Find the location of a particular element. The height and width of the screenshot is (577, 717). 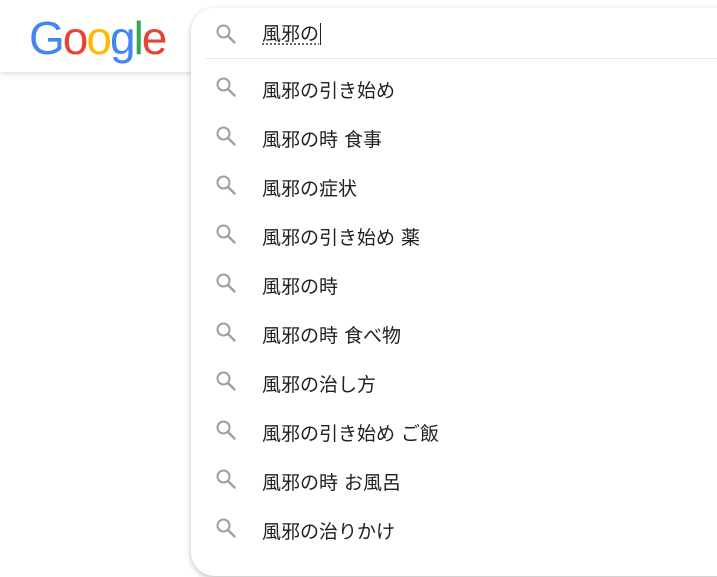

suggestion-item: 風邪の引き始め is located at coordinates (454, 87).